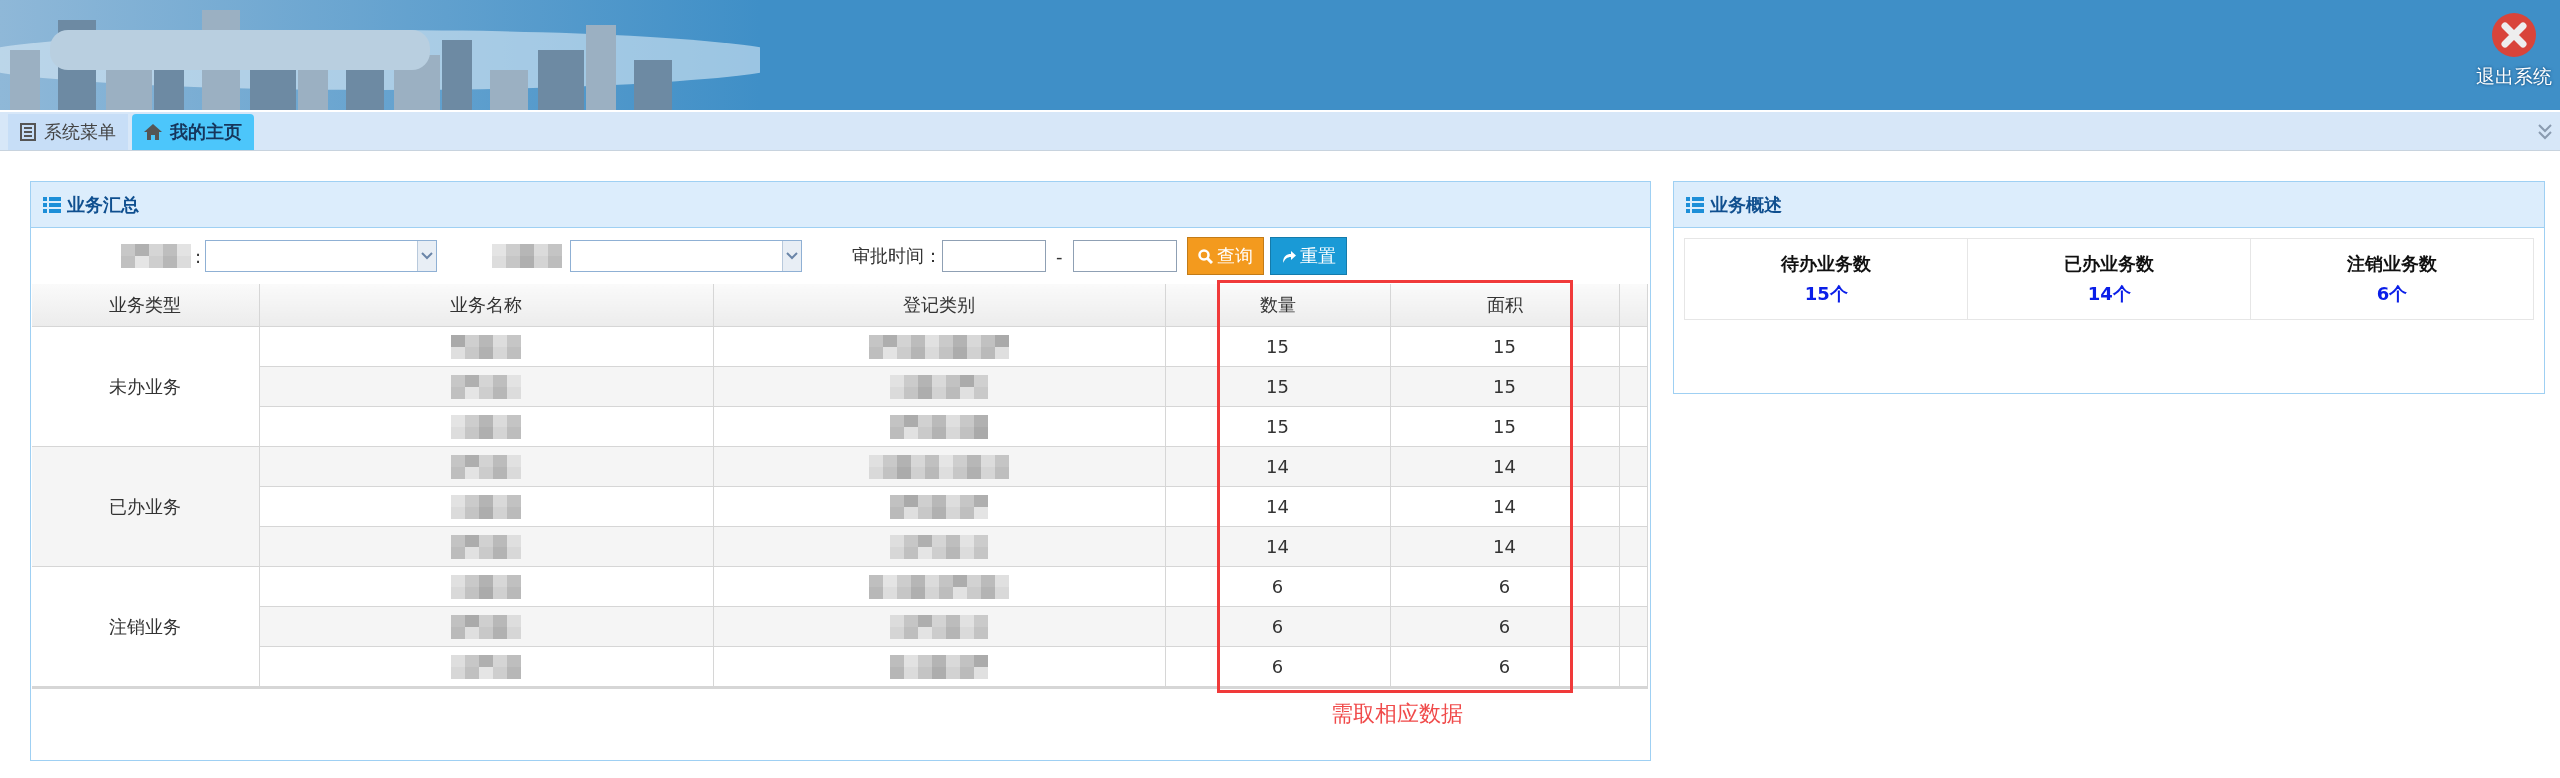  I want to click on close-icon, so click(2514, 35).